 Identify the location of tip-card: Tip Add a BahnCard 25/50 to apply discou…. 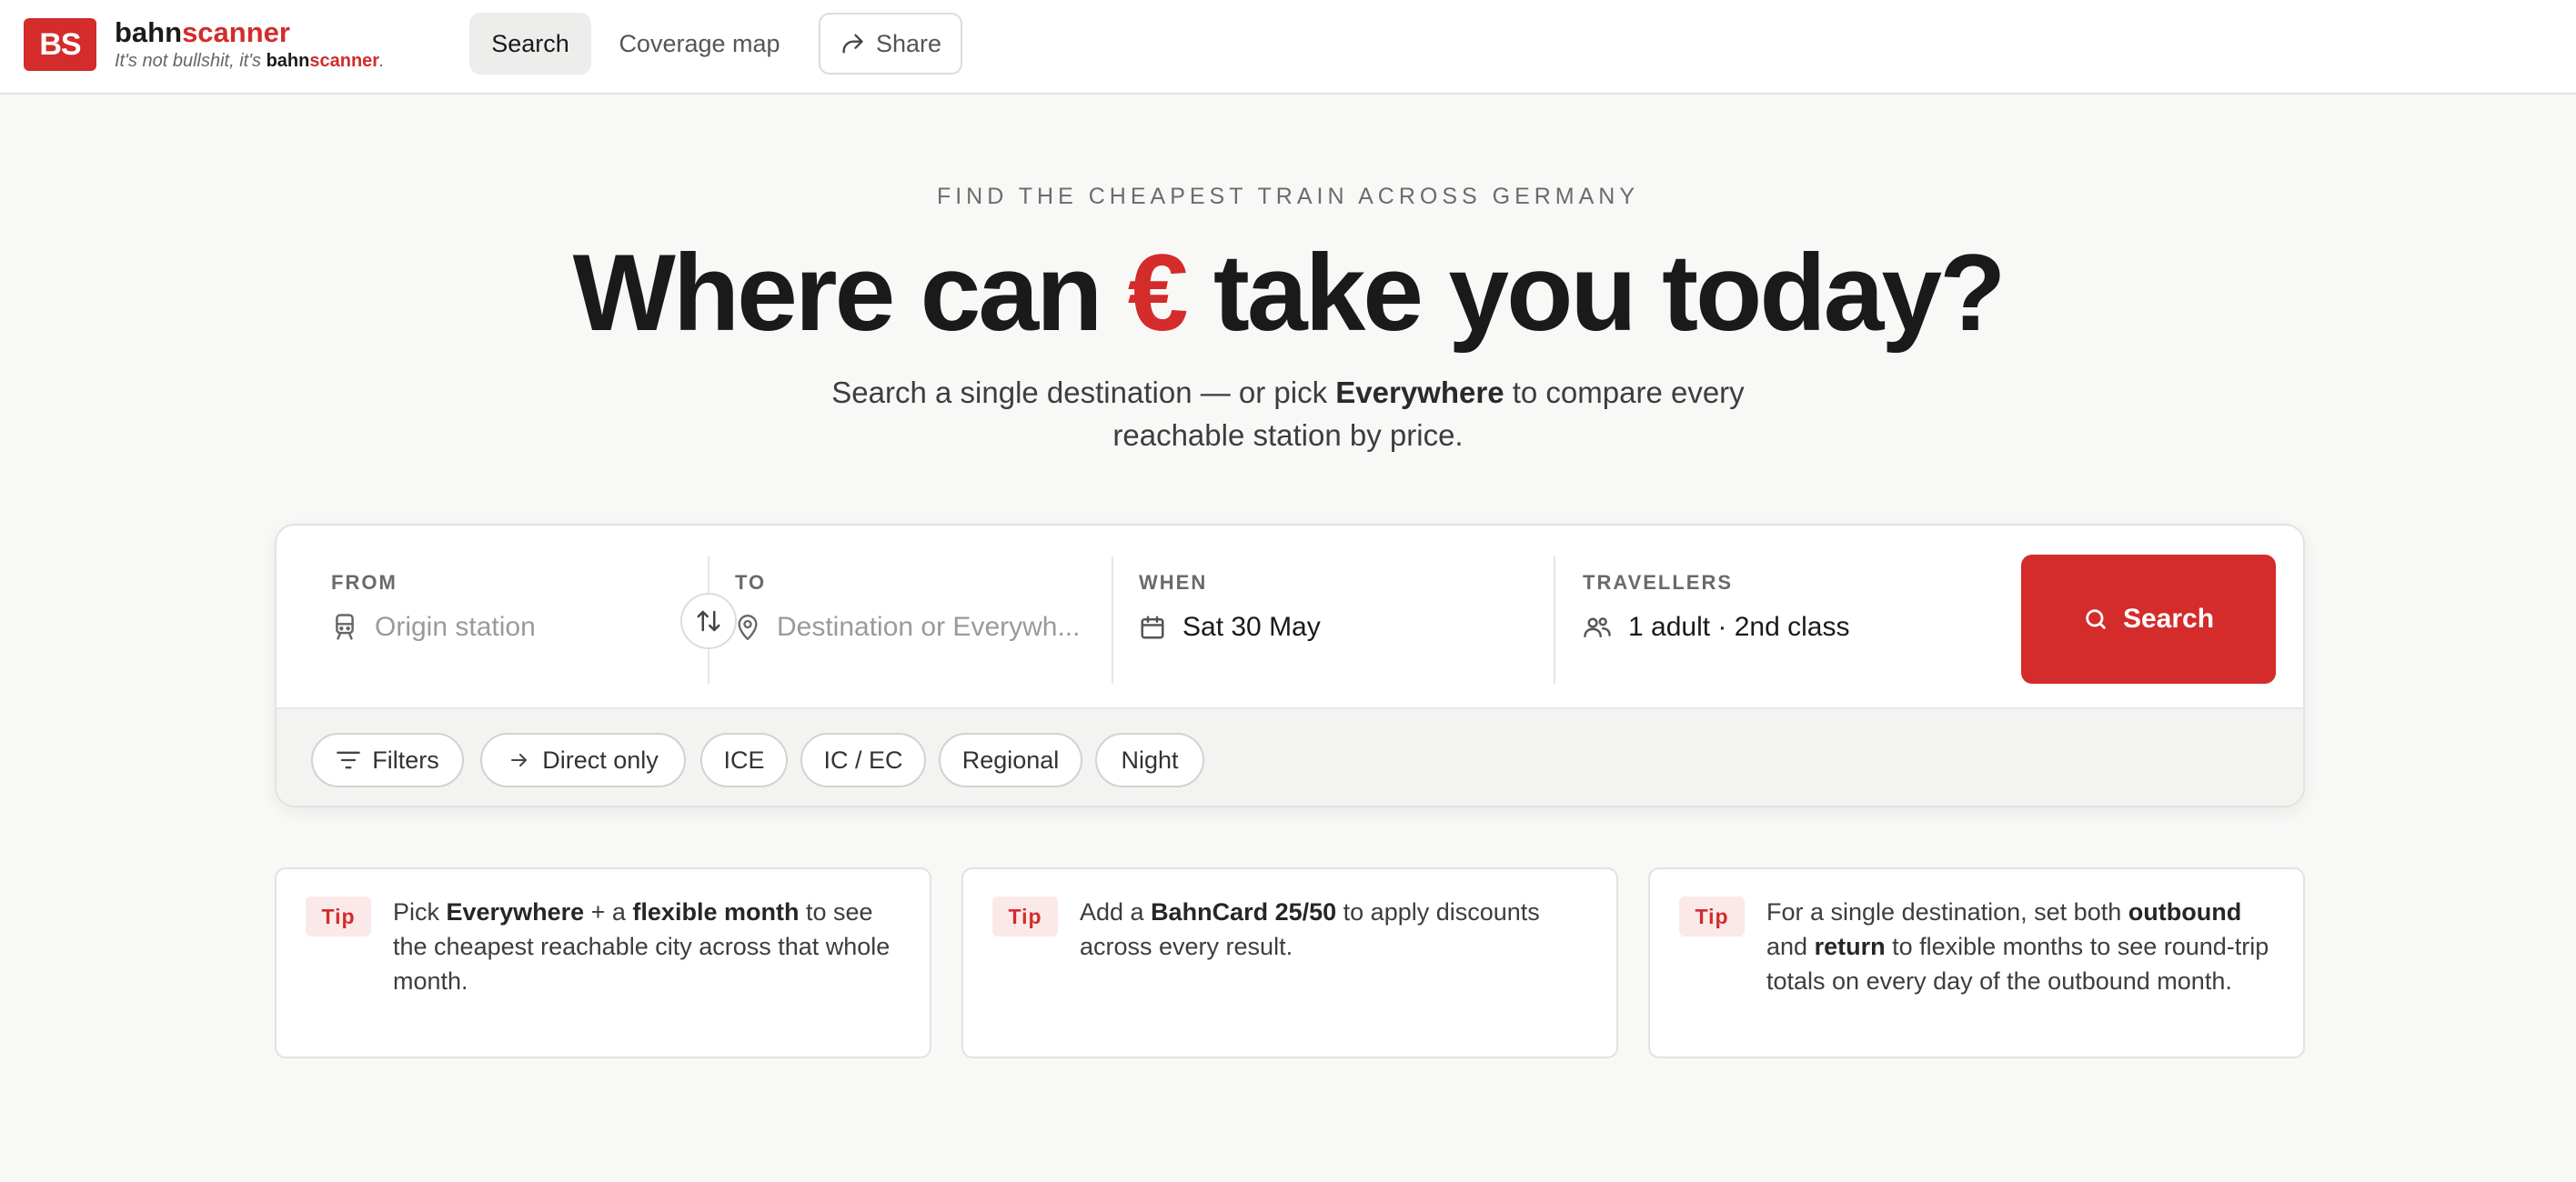
(1289, 962).